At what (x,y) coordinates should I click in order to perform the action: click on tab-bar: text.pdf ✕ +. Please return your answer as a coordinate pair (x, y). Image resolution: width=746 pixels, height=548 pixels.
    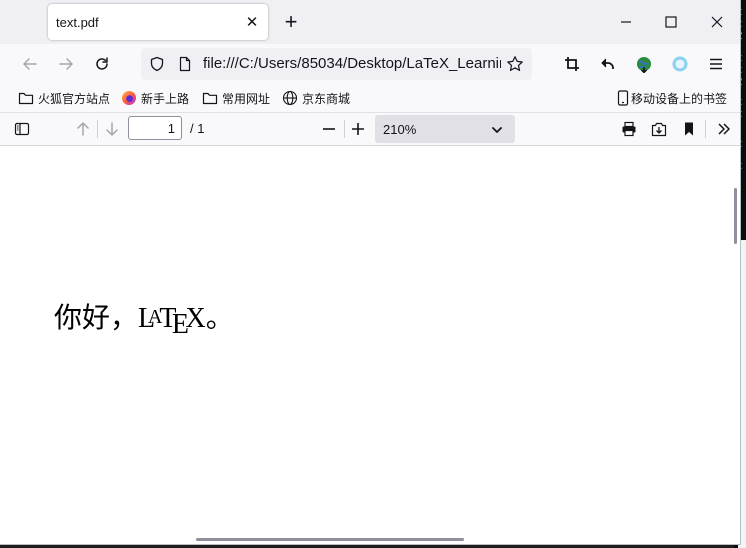
    Looking at the image, I should click on (370, 22).